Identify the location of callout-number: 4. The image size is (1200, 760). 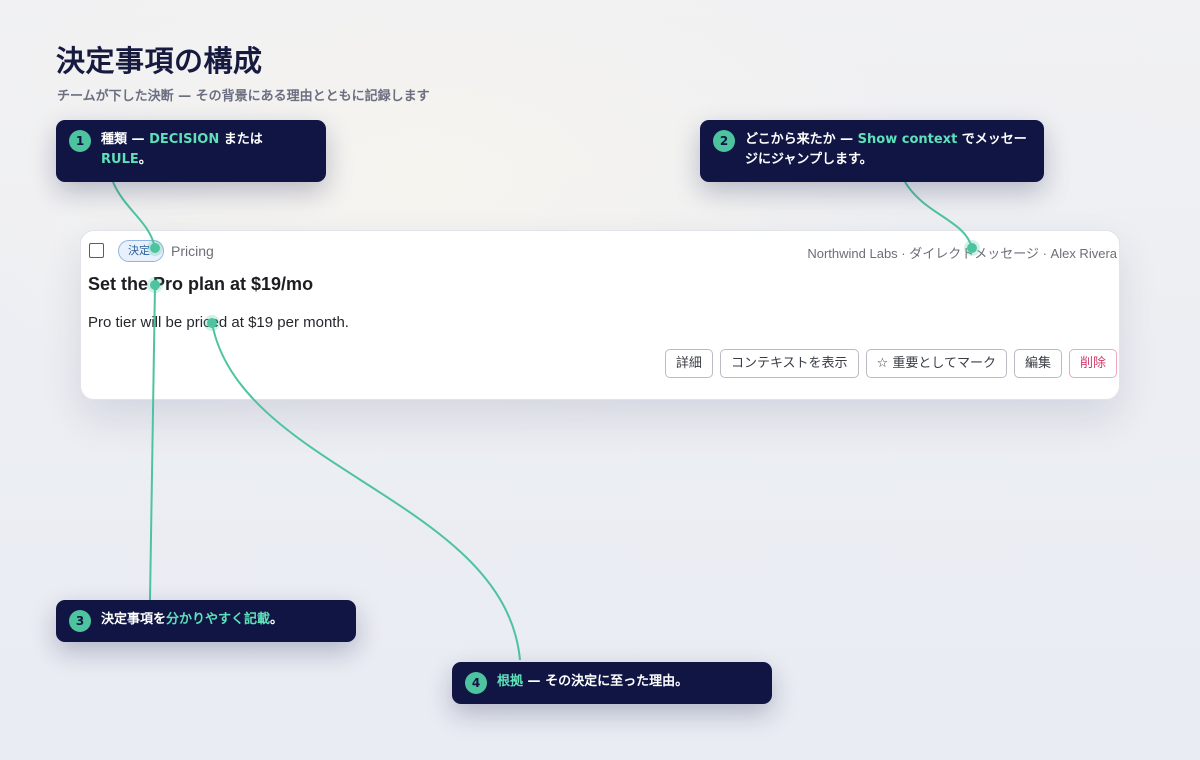
(476, 683).